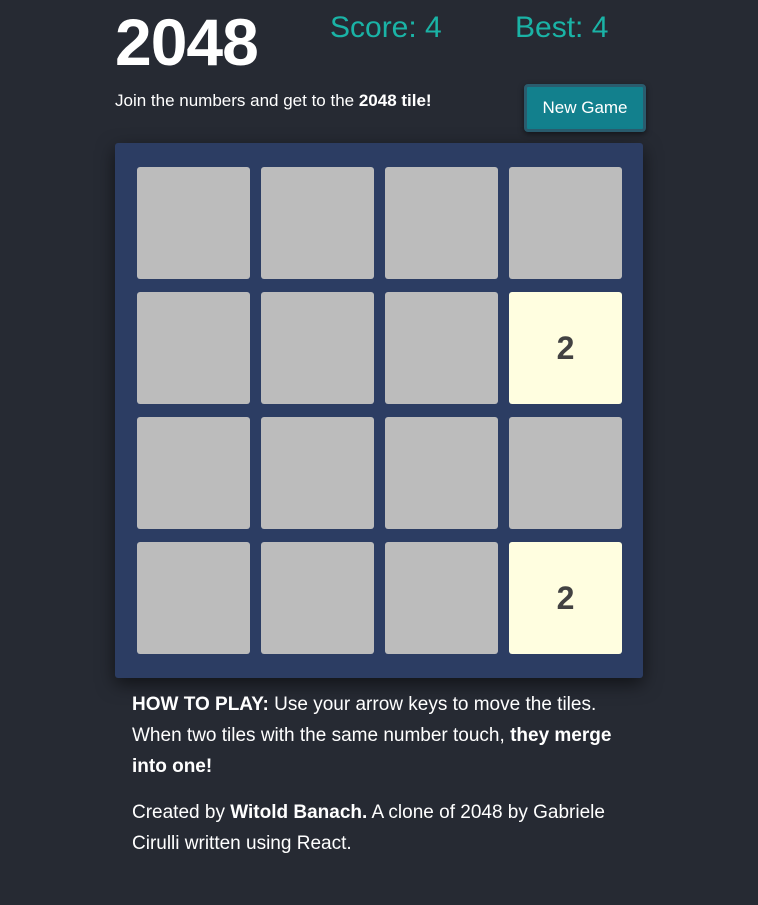 Image resolution: width=758 pixels, height=905 pixels. I want to click on credits-author: Witold Banach., so click(299, 812).